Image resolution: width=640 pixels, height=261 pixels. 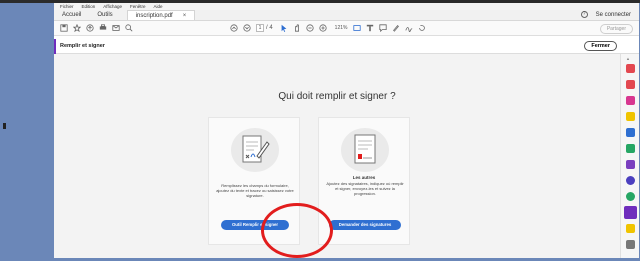 I want to click on fill-sign-bar: Remplir et signer Fermer, so click(x=346, y=46).